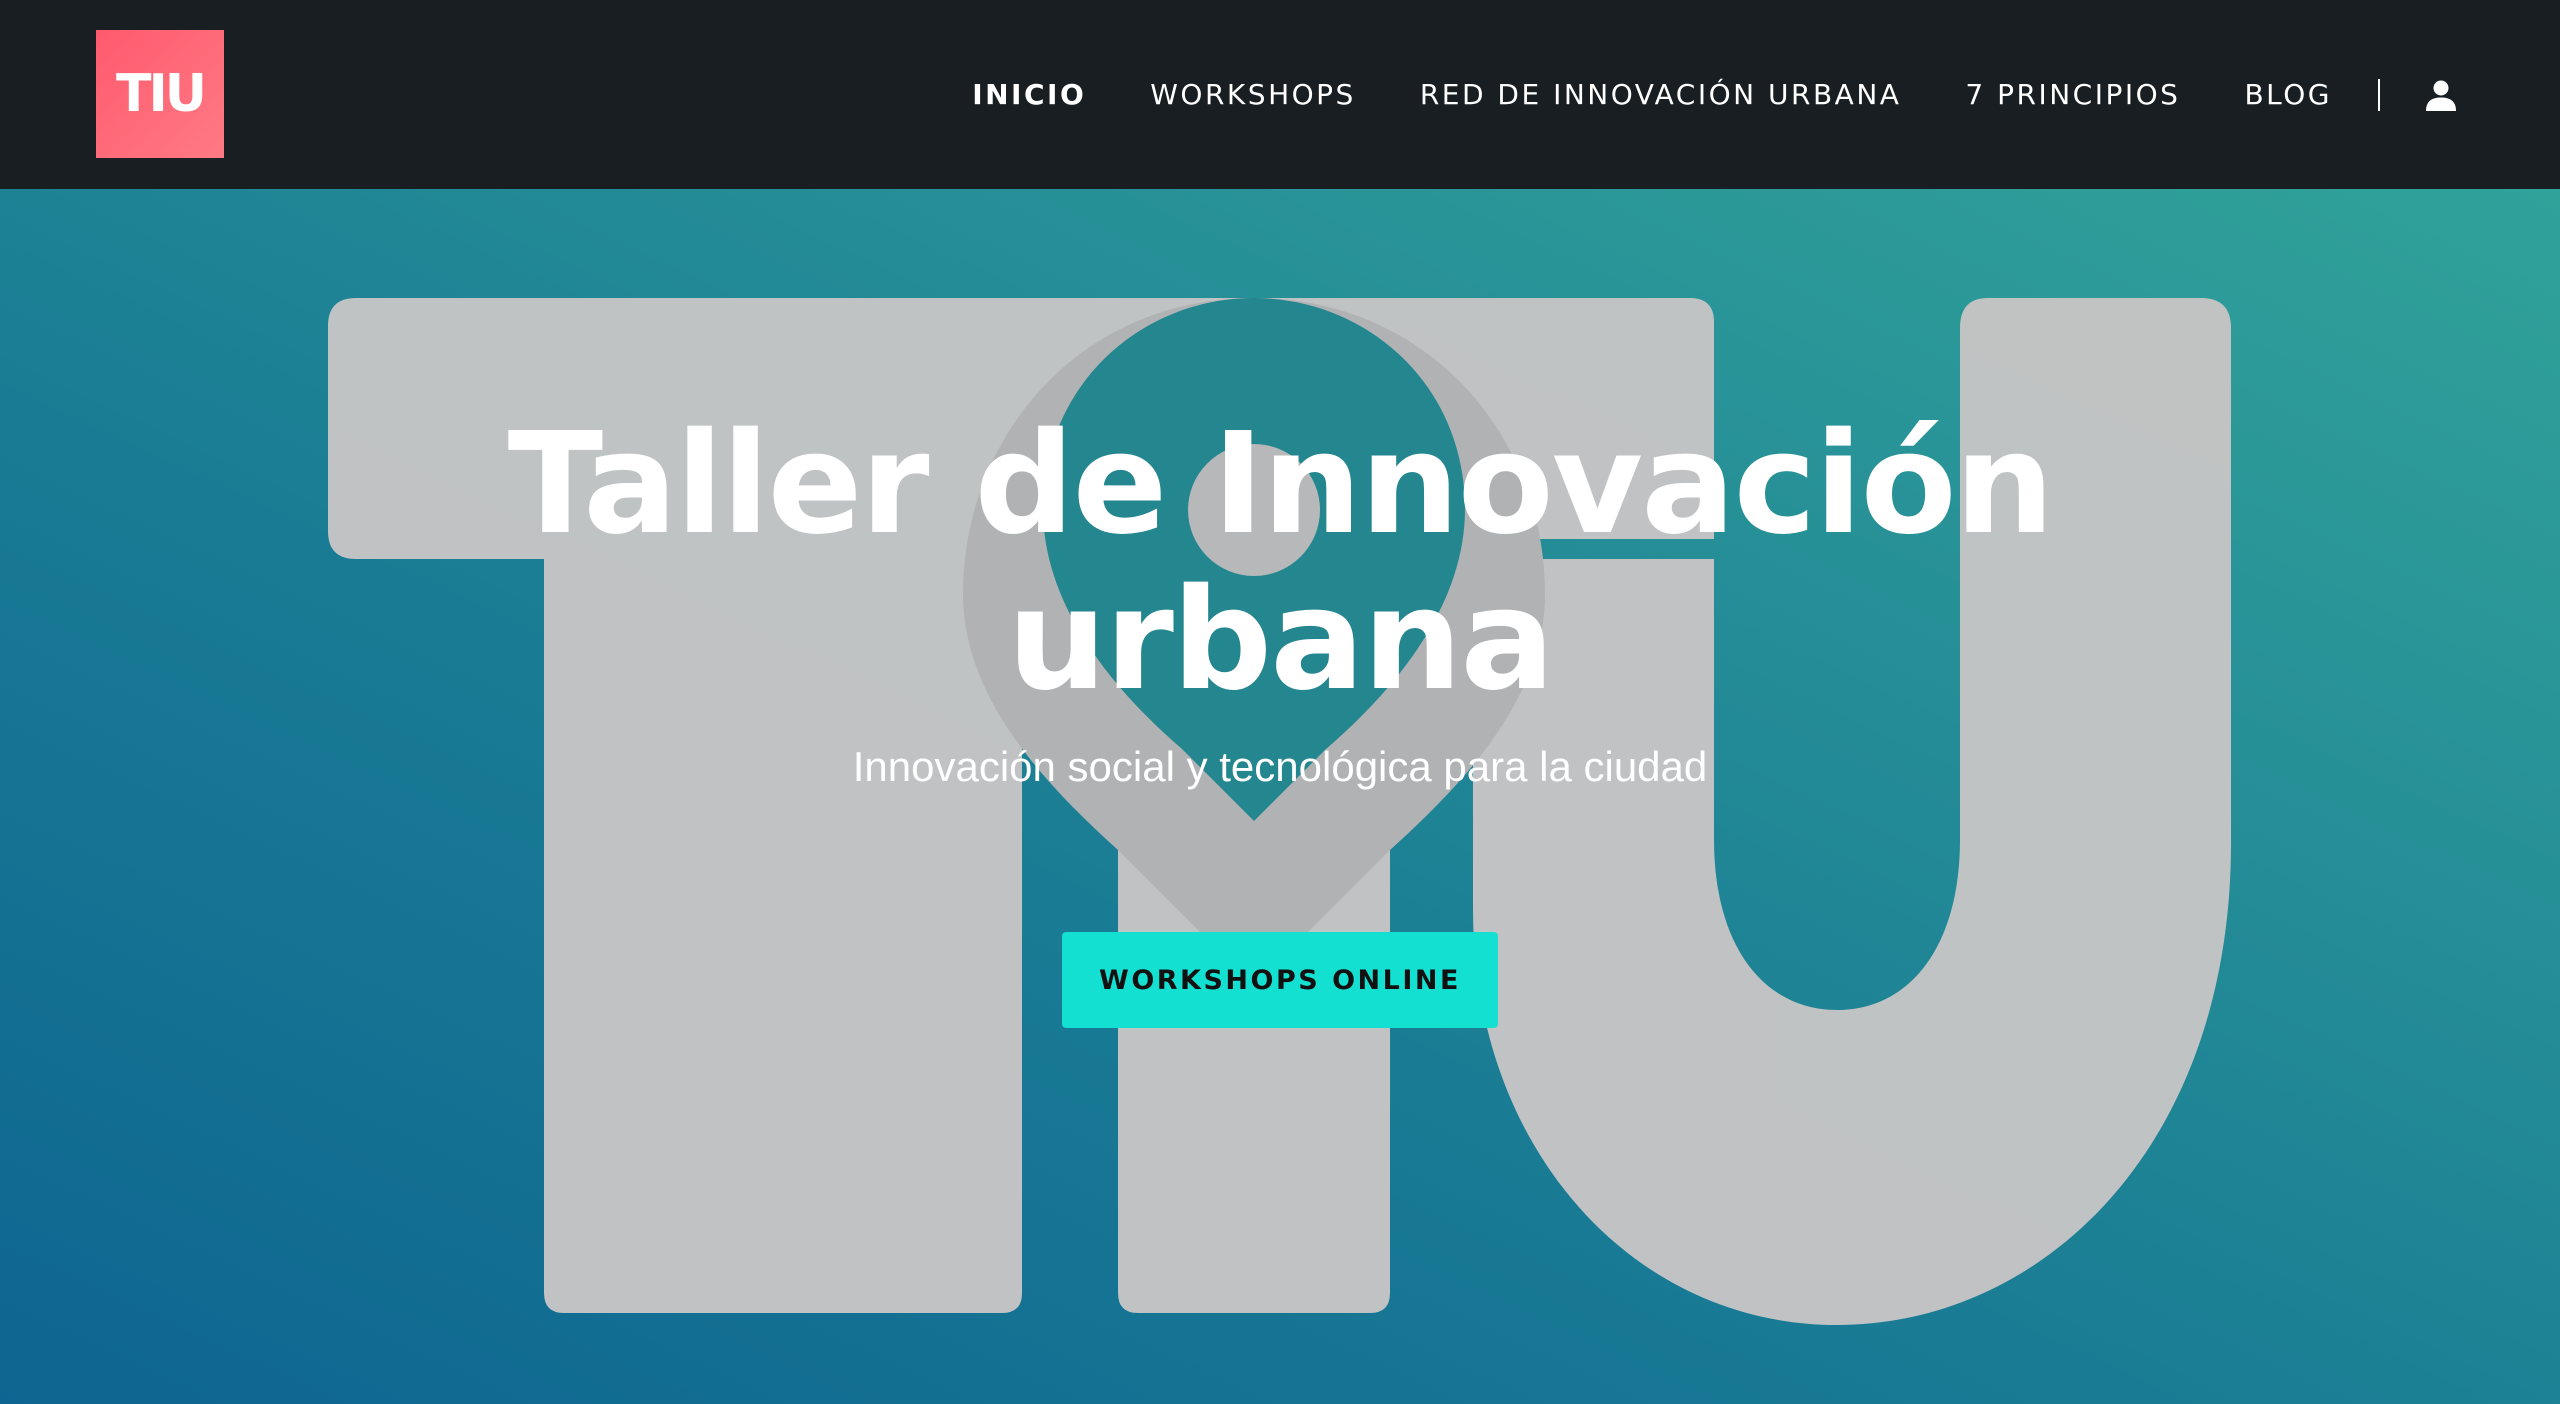 The image size is (2560, 1404). What do you see at coordinates (1280, 980) in the screenshot?
I see `workshops-online-button: WORKSHOPS ONLINE` at bounding box center [1280, 980].